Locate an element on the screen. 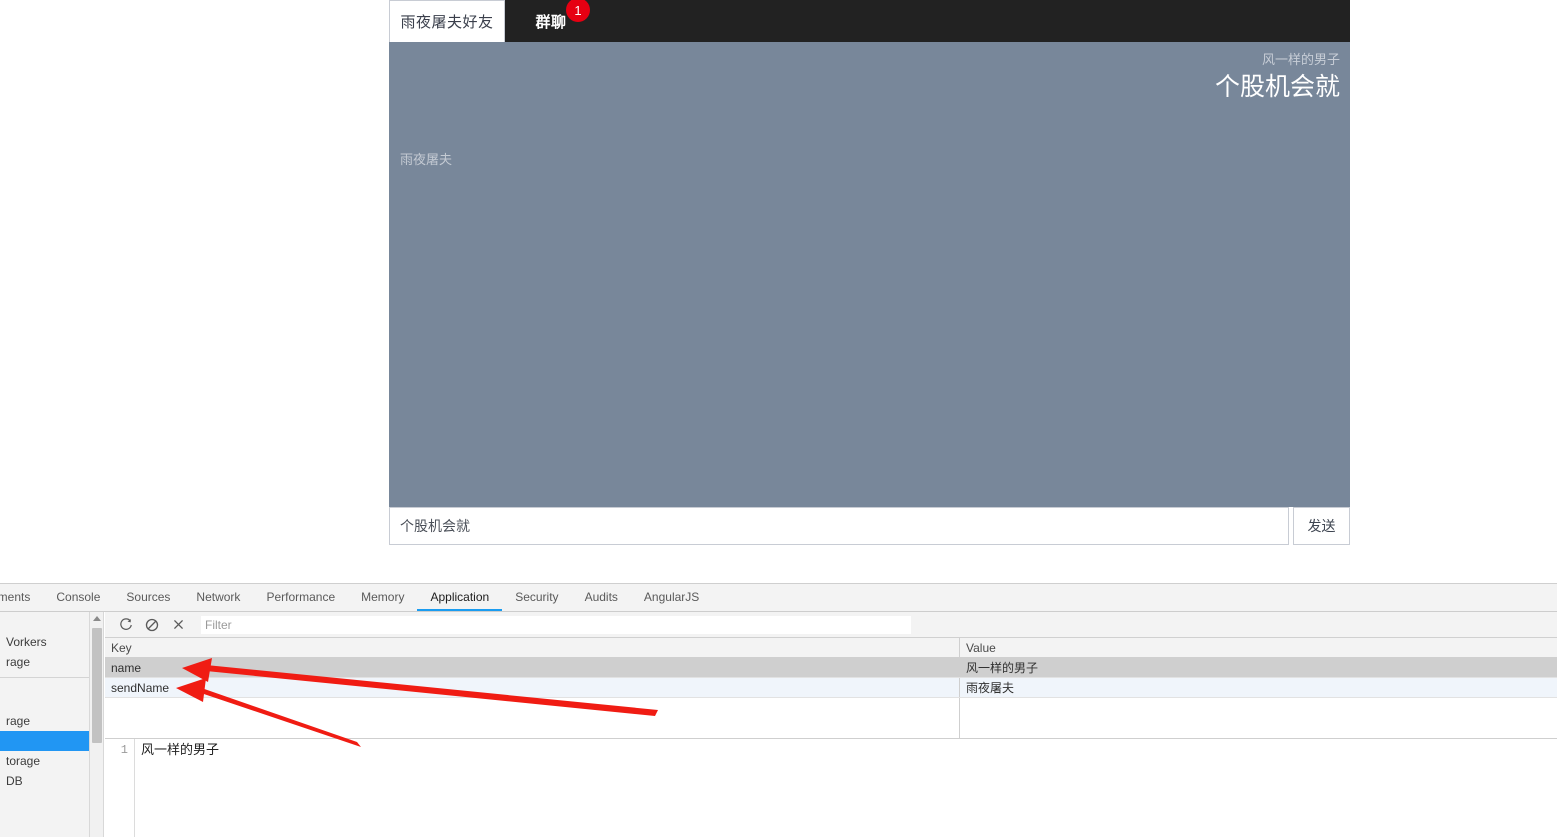 The image size is (1557, 837). chat-tabbar: 雨夜屠夫好友 群聊 1 is located at coordinates (869, 21).